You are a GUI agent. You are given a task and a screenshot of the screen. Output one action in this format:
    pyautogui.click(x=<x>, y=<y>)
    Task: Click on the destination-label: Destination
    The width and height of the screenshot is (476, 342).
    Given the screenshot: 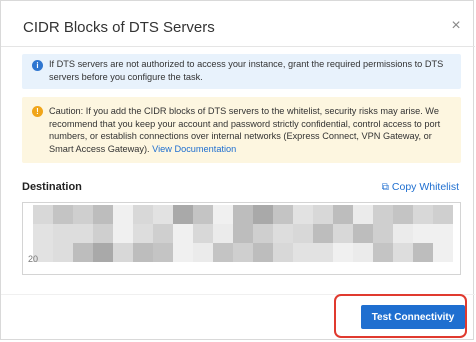 What is the action you would take?
    pyautogui.click(x=52, y=187)
    